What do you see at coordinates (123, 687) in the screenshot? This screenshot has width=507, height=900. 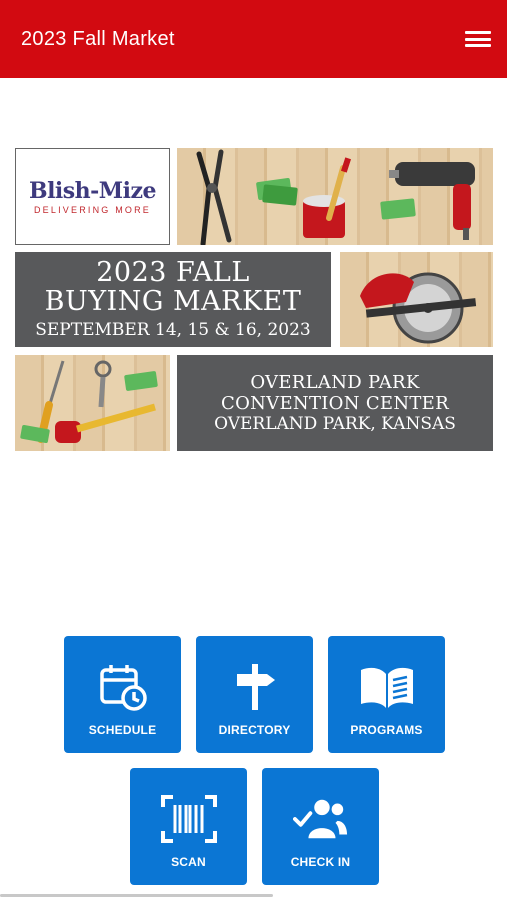 I see `calendar-clock-icon` at bounding box center [123, 687].